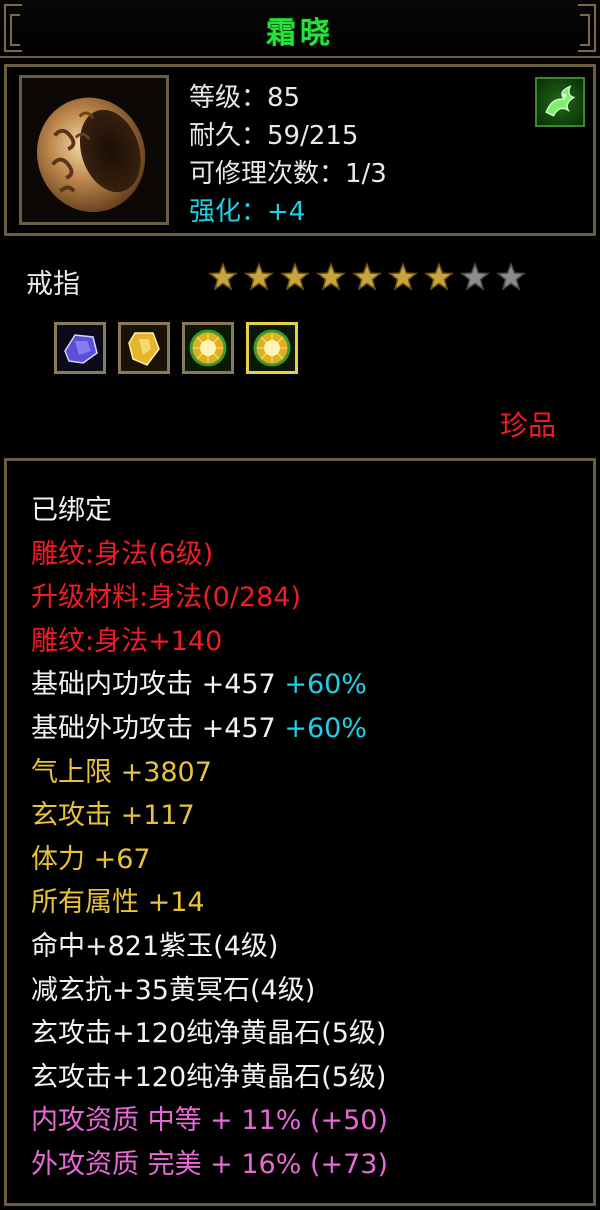 The width and height of the screenshot is (600, 1210). Describe the element at coordinates (153, 685) in the screenshot. I see `attribute-text: 基础内功攻击 +457` at that location.